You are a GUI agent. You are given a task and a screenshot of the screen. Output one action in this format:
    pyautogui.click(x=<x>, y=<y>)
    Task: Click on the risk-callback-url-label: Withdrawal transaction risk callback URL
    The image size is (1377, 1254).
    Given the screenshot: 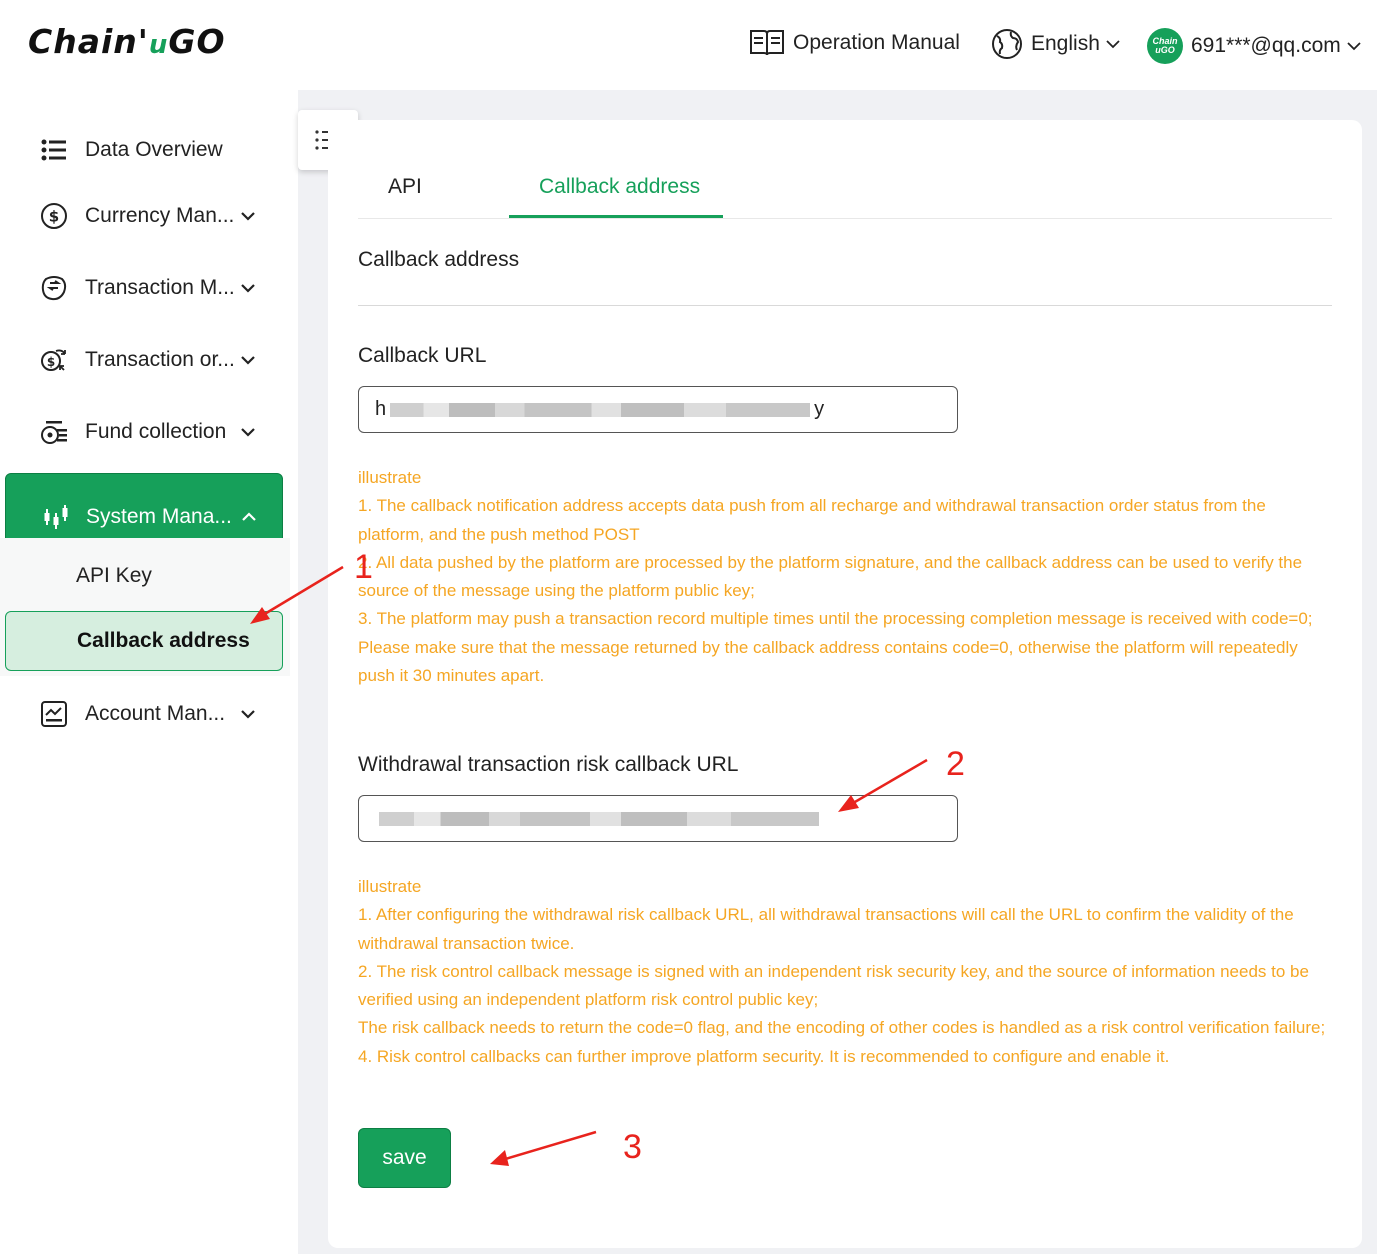 What is the action you would take?
    pyautogui.click(x=548, y=764)
    